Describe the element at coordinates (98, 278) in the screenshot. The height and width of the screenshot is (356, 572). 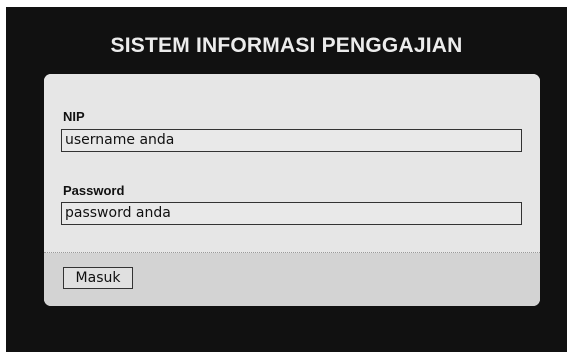
I see `masuk-button: Masuk` at that location.